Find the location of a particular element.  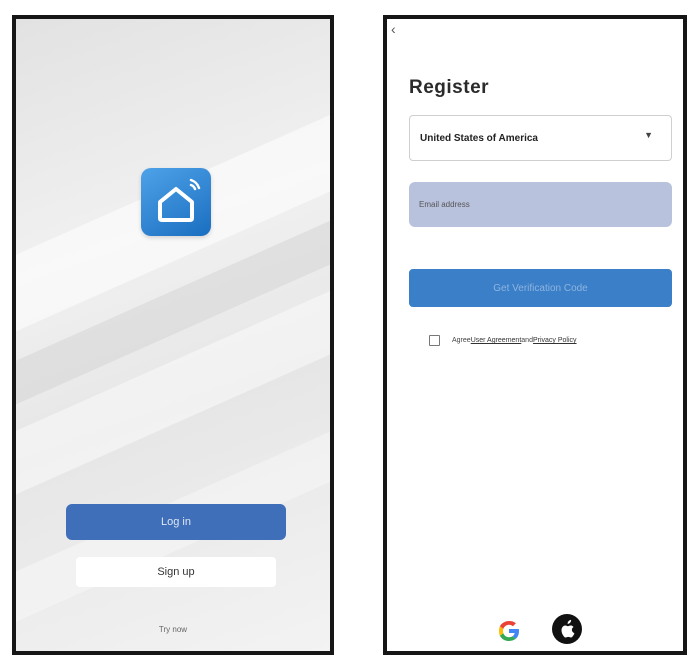

google-icon is located at coordinates (509, 631).